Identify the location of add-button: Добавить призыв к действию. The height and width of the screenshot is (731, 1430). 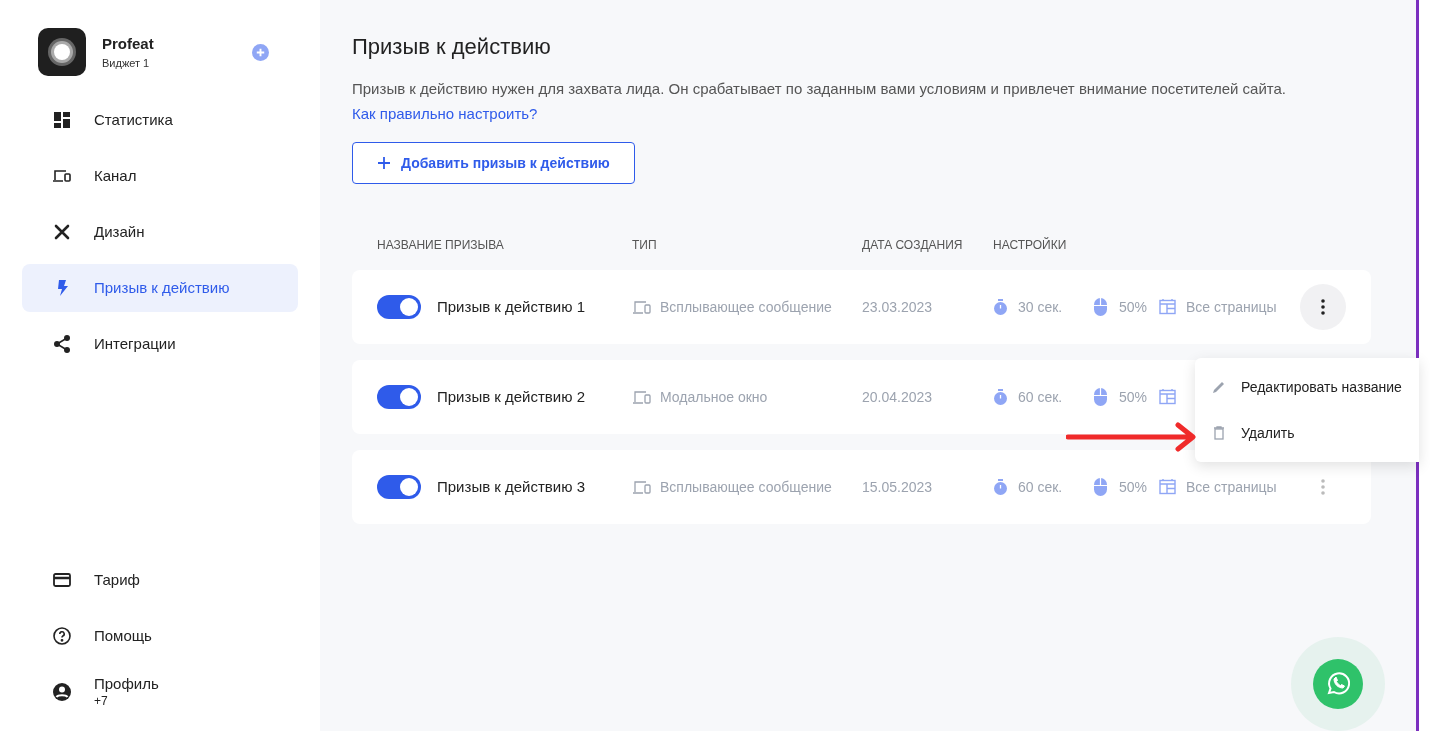
(493, 163).